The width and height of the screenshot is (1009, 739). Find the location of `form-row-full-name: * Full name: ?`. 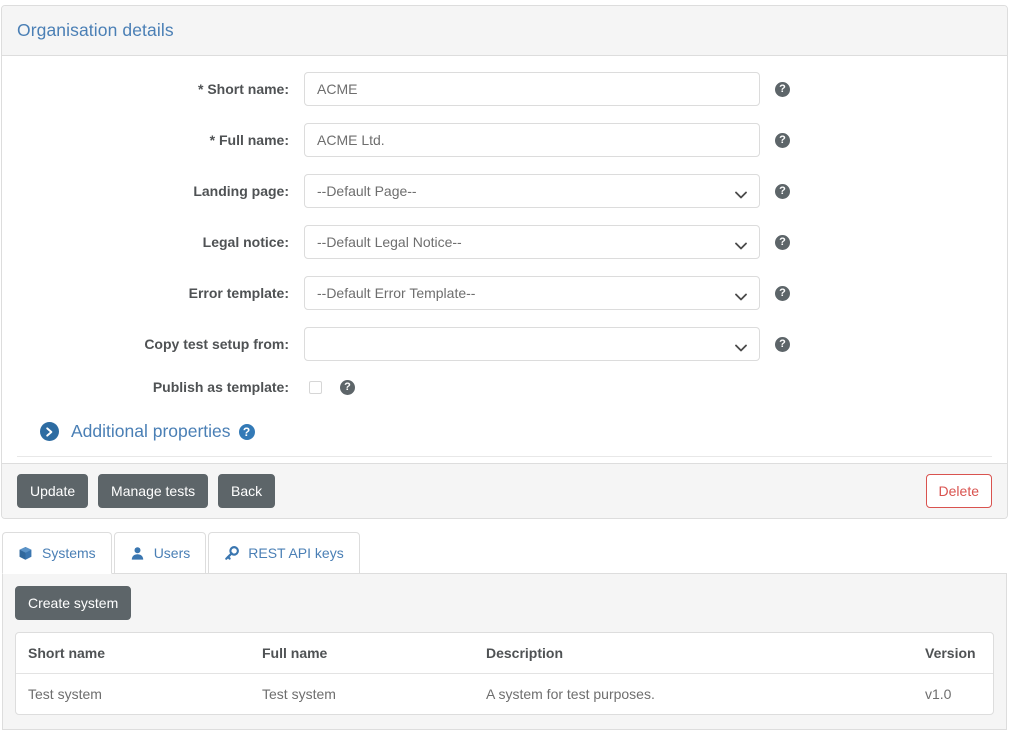

form-row-full-name: * Full name: ? is located at coordinates (504, 140).